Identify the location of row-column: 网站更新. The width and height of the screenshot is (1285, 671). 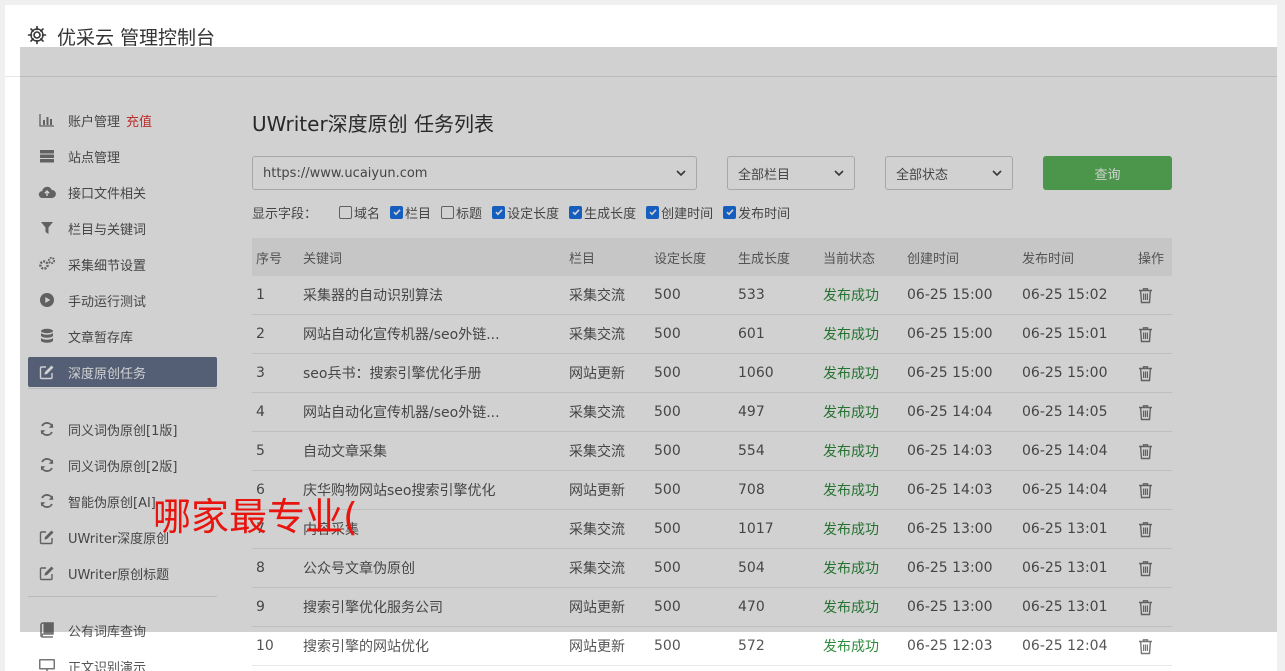
(597, 374).